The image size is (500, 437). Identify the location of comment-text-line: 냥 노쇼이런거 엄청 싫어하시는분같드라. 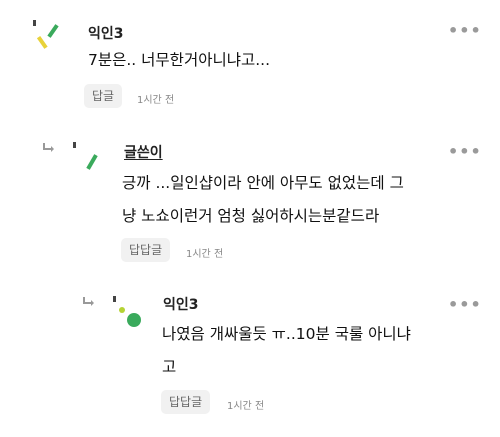
(251, 216).